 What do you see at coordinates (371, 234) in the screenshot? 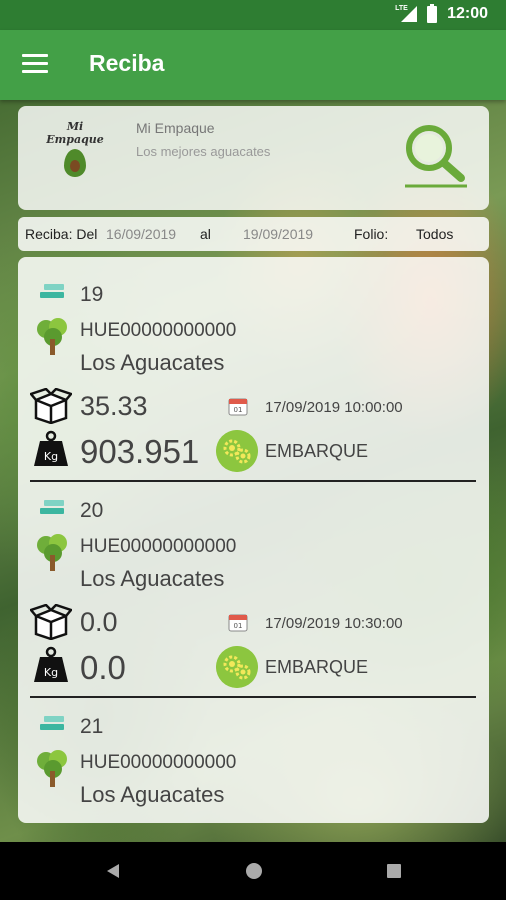
I see `folio-label: Folio:` at bounding box center [371, 234].